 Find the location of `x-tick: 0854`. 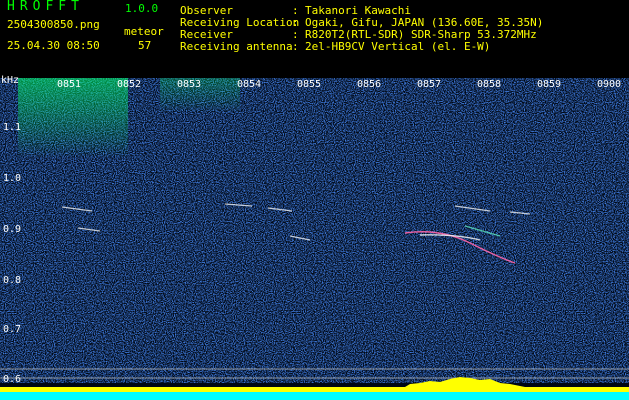

x-tick: 0854 is located at coordinates (249, 84).